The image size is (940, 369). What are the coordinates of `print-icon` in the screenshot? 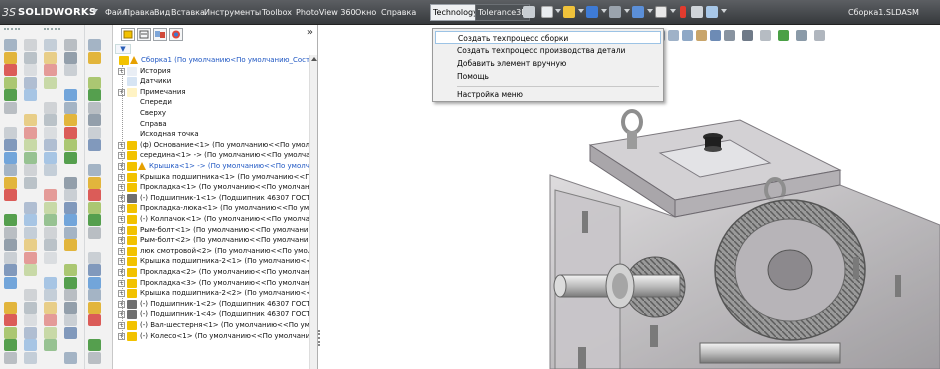 It's located at (615, 12).